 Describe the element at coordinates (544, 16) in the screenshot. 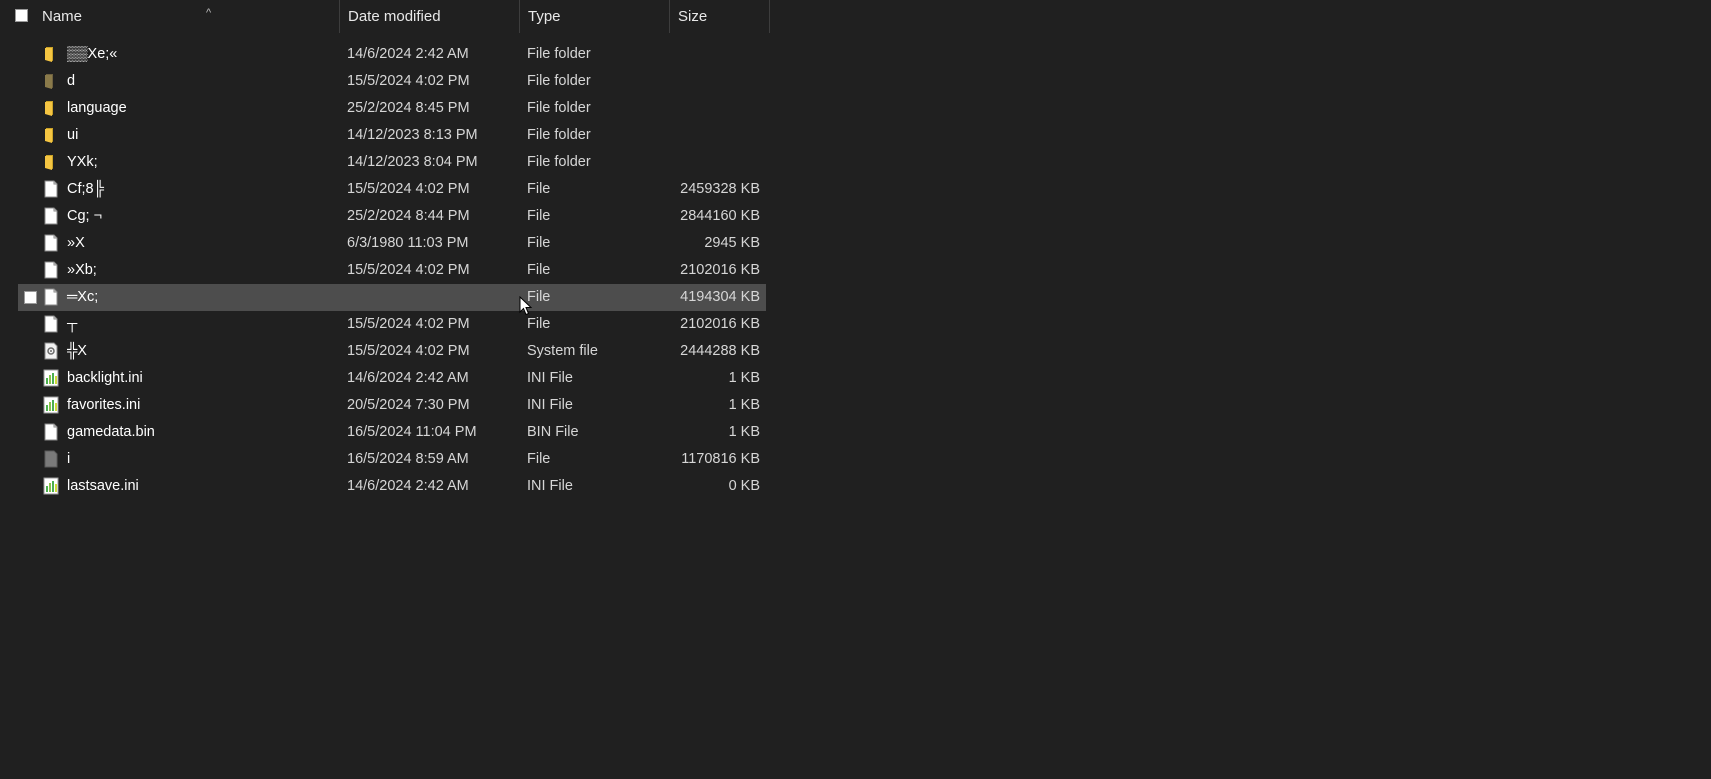

I see `column-type-label: Type` at that location.